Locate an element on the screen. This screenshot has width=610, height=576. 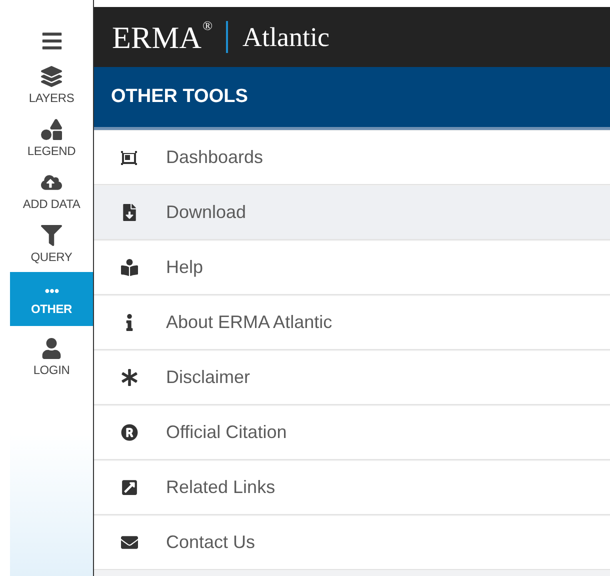
menu-icon is located at coordinates (51, 41).